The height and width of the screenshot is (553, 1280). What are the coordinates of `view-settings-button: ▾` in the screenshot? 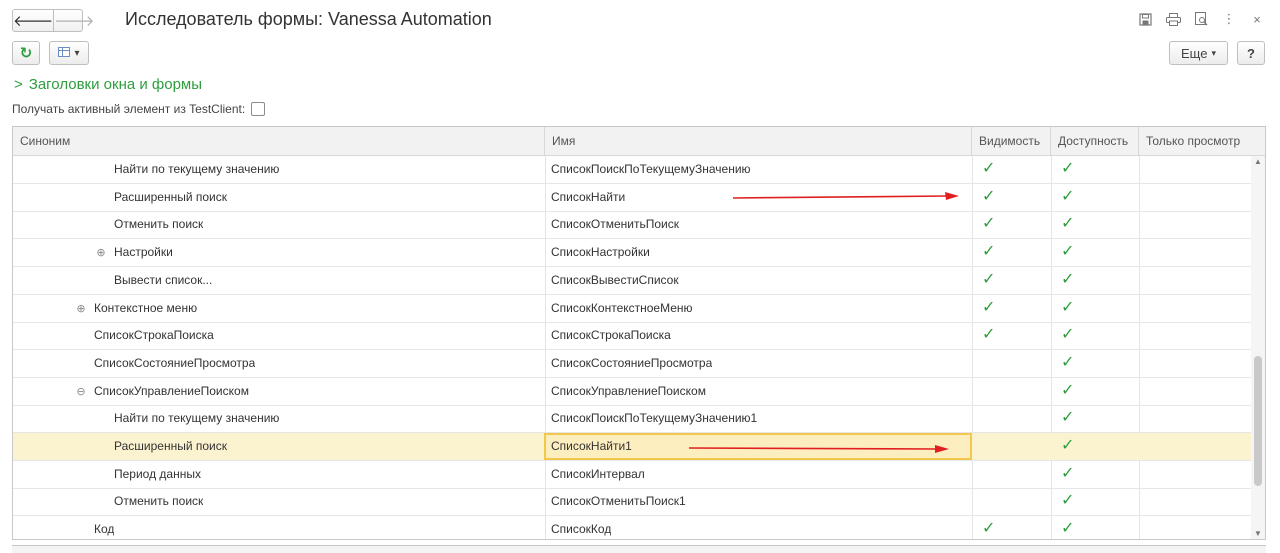 It's located at (69, 53).